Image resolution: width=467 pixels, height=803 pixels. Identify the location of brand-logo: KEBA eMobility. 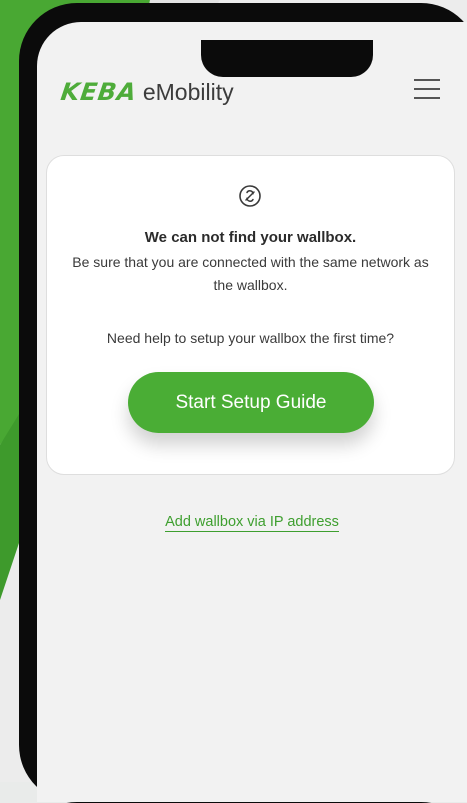
(146, 92).